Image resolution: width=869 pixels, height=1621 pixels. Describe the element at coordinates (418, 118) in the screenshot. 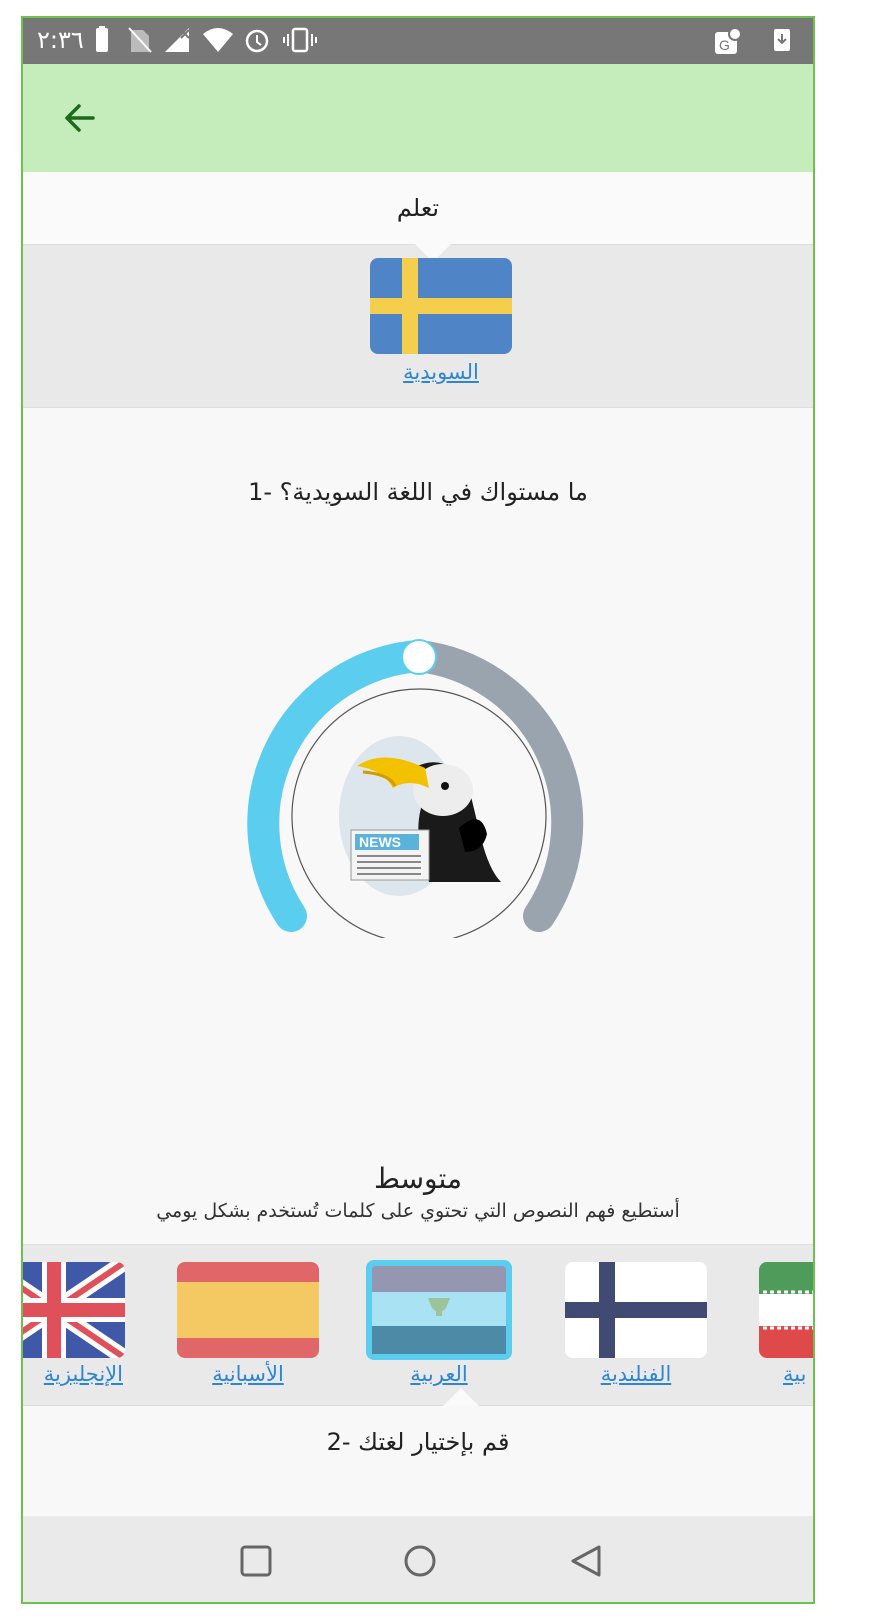

I see `app-bar` at that location.